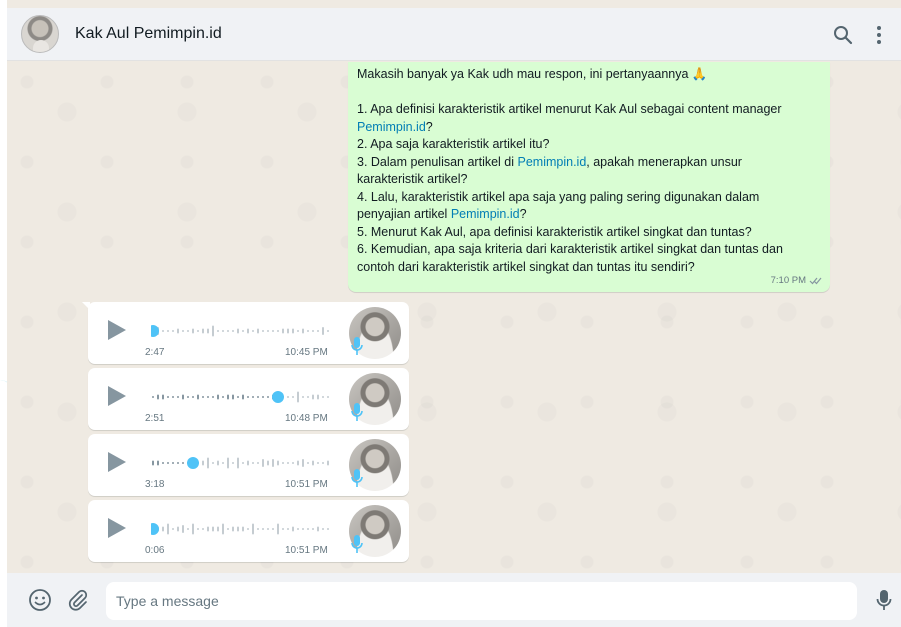 Image resolution: width=901 pixels, height=627 pixels. I want to click on bubble-tail, so click(86, 306).